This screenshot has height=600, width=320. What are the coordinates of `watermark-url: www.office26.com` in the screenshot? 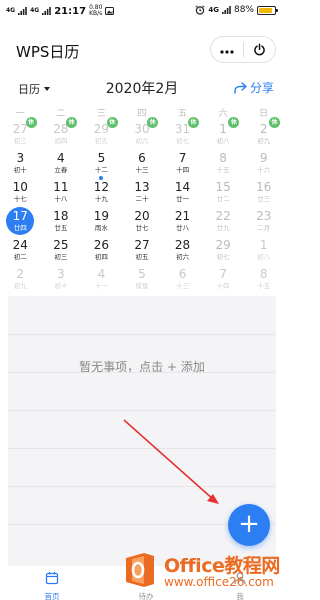 It's located at (219, 582).